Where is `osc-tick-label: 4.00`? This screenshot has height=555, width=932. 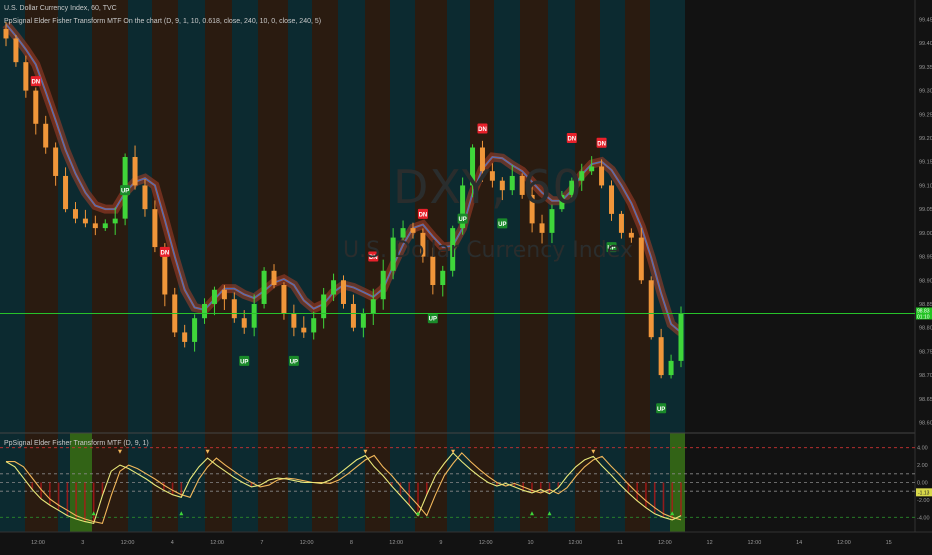
osc-tick-label: 4.00 is located at coordinates (922, 449).